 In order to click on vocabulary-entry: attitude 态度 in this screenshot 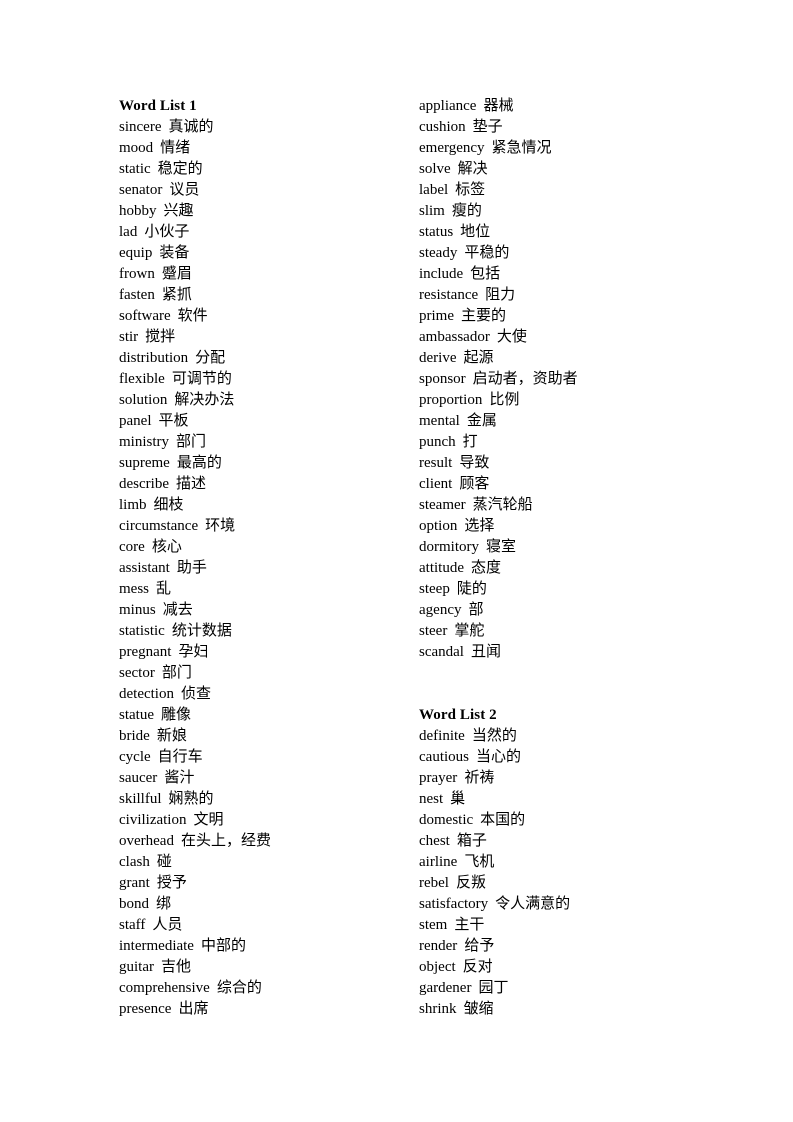, I will do `click(569, 568)`.